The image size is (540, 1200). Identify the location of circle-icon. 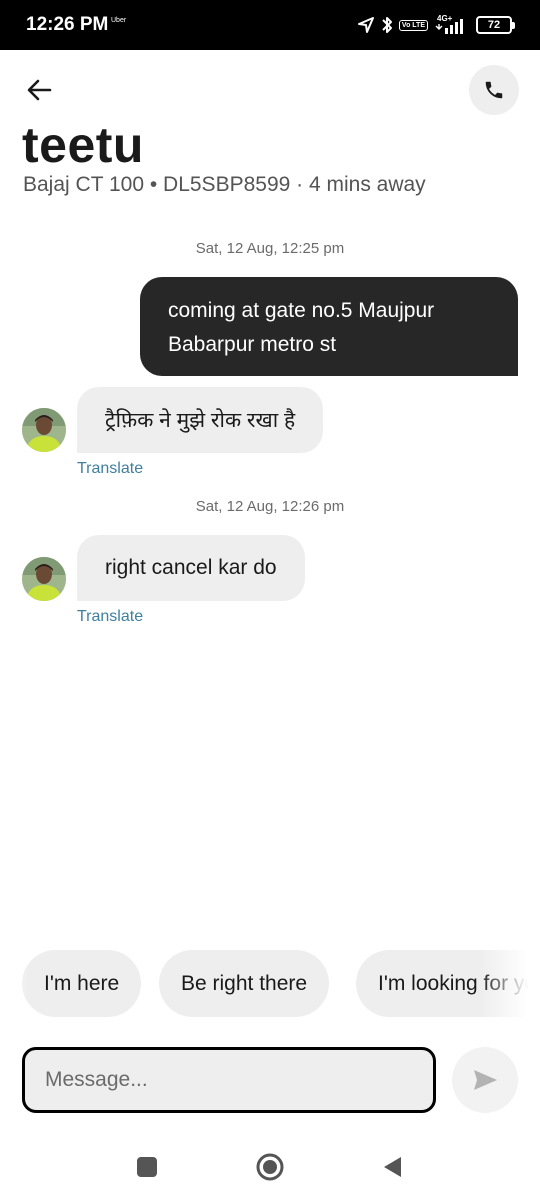
(270, 1167).